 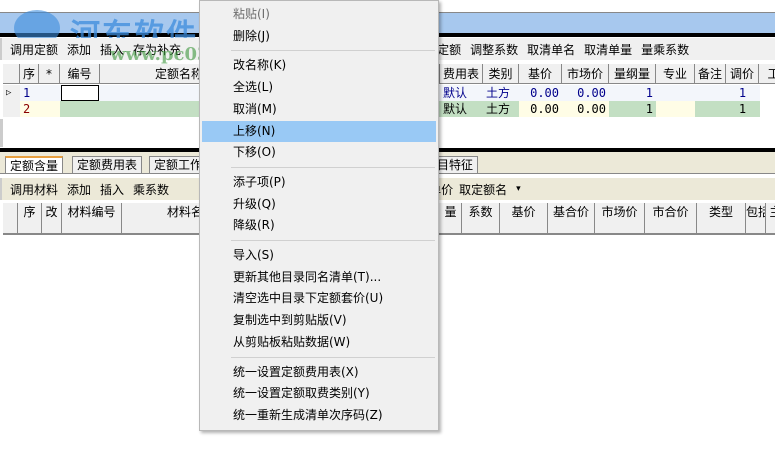 I want to click on column-header: 量纲量, so click(x=632, y=74).